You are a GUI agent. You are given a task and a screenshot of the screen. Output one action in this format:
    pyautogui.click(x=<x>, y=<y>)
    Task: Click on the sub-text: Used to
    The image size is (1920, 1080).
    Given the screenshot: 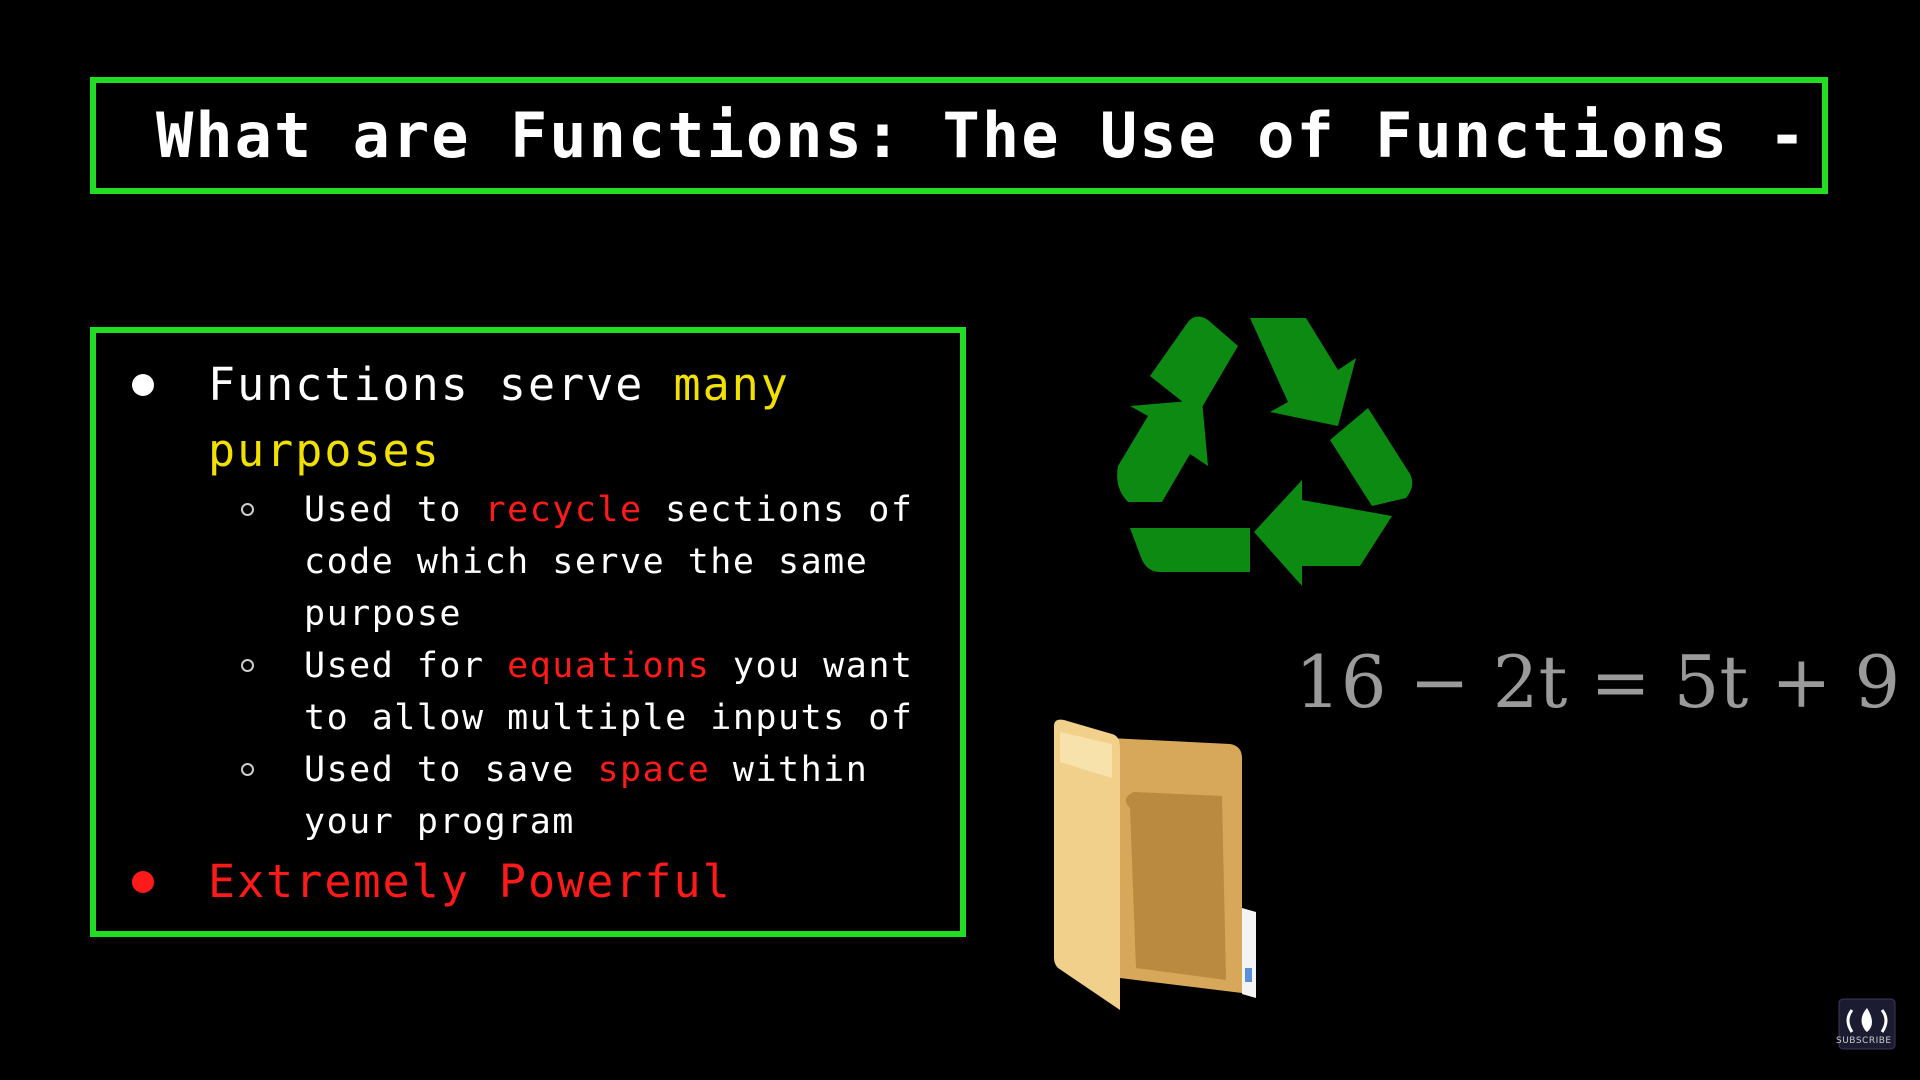 What is the action you would take?
    pyautogui.click(x=394, y=510)
    